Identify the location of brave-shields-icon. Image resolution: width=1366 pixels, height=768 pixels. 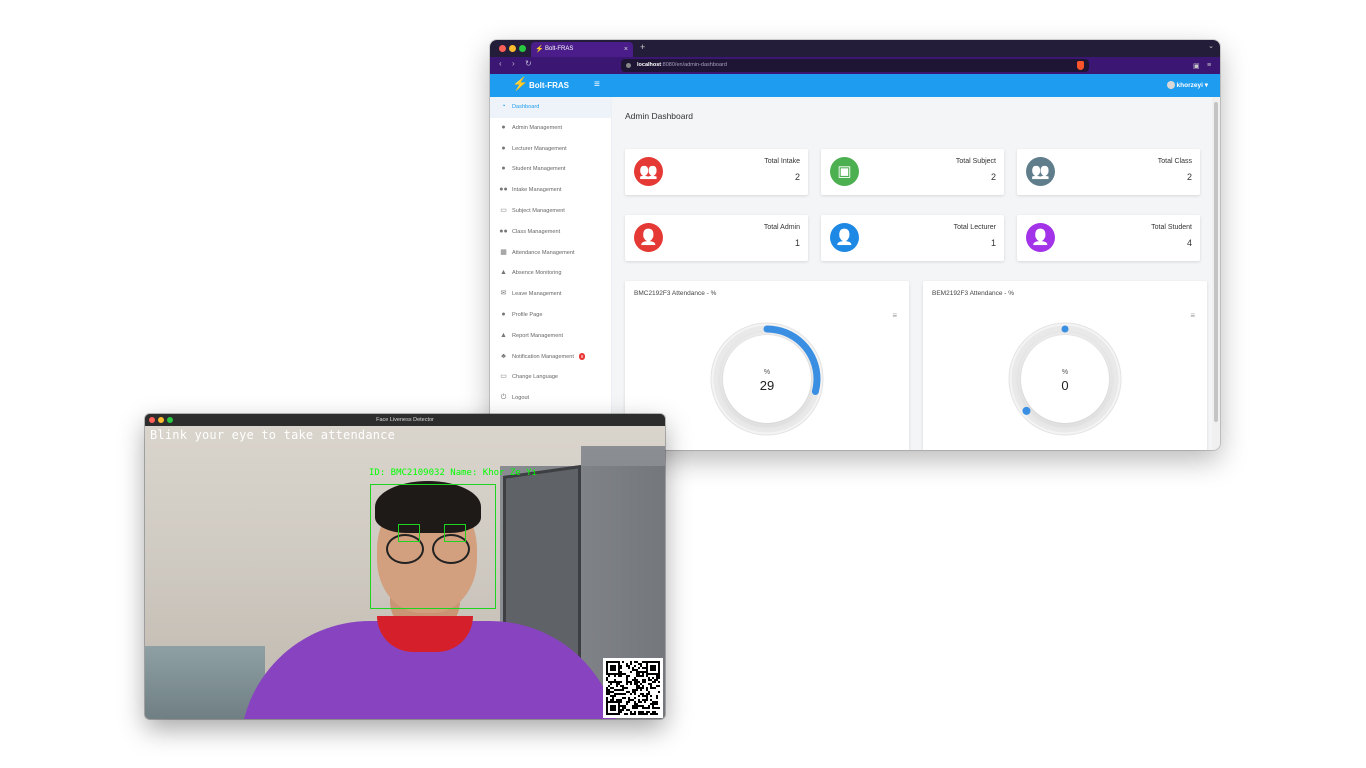
(1080, 65).